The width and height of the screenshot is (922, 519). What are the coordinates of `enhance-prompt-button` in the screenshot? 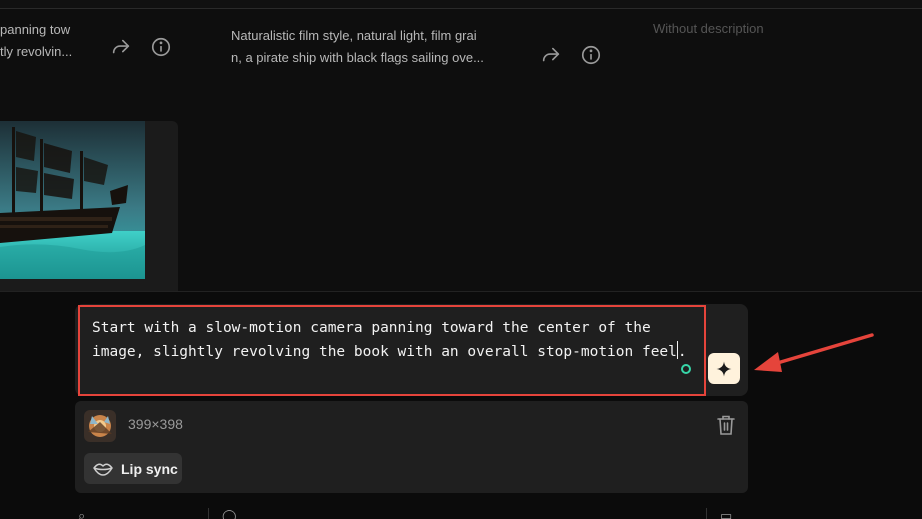 It's located at (724, 368).